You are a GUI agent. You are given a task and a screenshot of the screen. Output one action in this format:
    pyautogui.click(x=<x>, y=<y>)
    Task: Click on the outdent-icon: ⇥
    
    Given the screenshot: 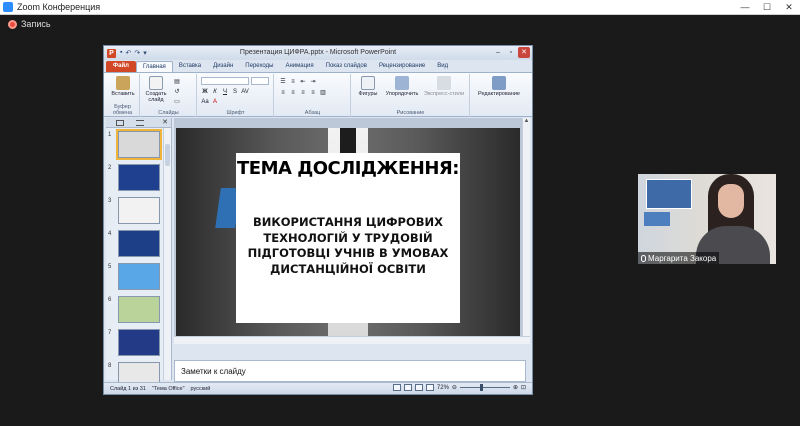 What is the action you would take?
    pyautogui.click(x=313, y=82)
    